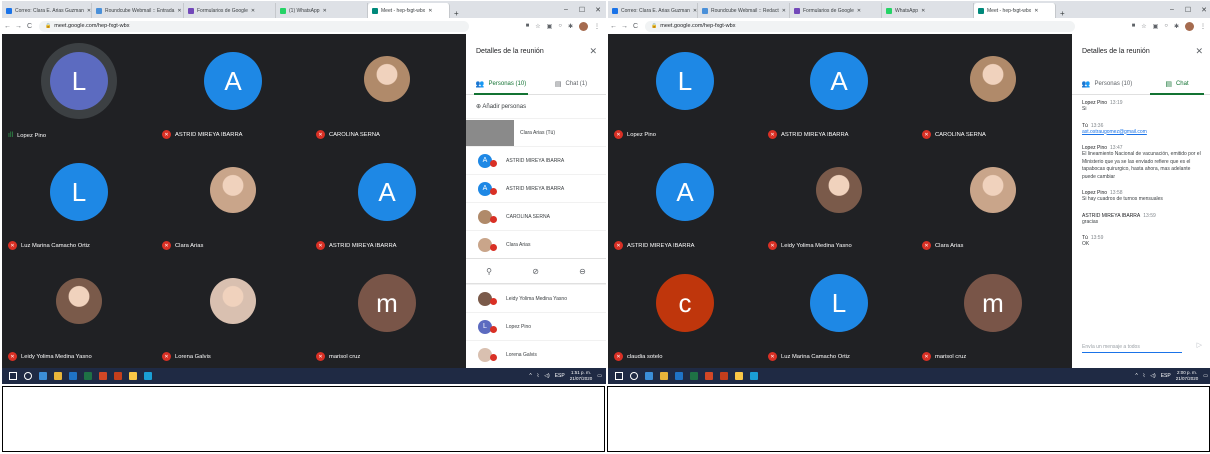  What do you see at coordinates (148, 376) in the screenshot?
I see `edge-icon` at bounding box center [148, 376].